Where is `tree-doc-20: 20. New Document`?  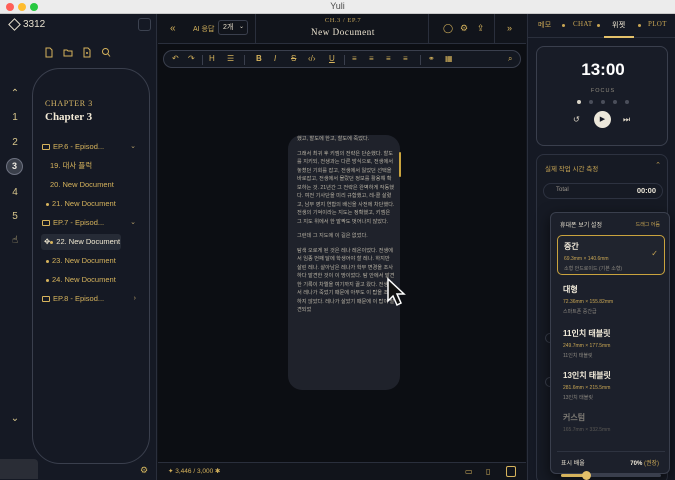
tree-doc-20: 20. New Document is located at coordinates (97, 185).